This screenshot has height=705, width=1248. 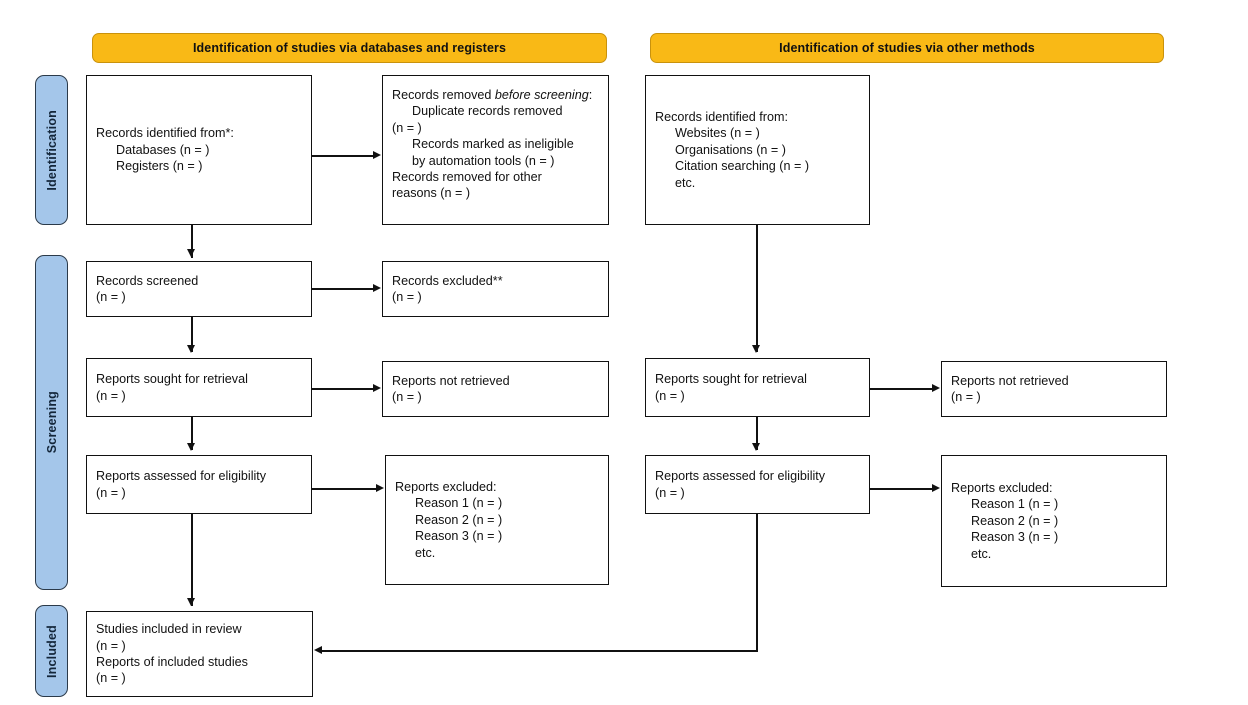 What do you see at coordinates (169, 629) in the screenshot?
I see `studies-included-line-1: Studies included in review` at bounding box center [169, 629].